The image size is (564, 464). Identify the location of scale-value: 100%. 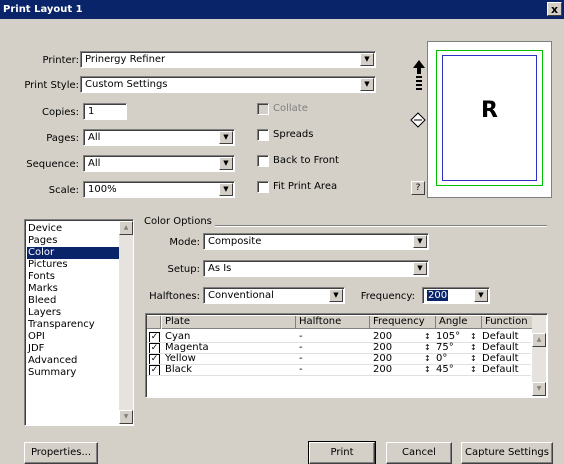
(102, 189).